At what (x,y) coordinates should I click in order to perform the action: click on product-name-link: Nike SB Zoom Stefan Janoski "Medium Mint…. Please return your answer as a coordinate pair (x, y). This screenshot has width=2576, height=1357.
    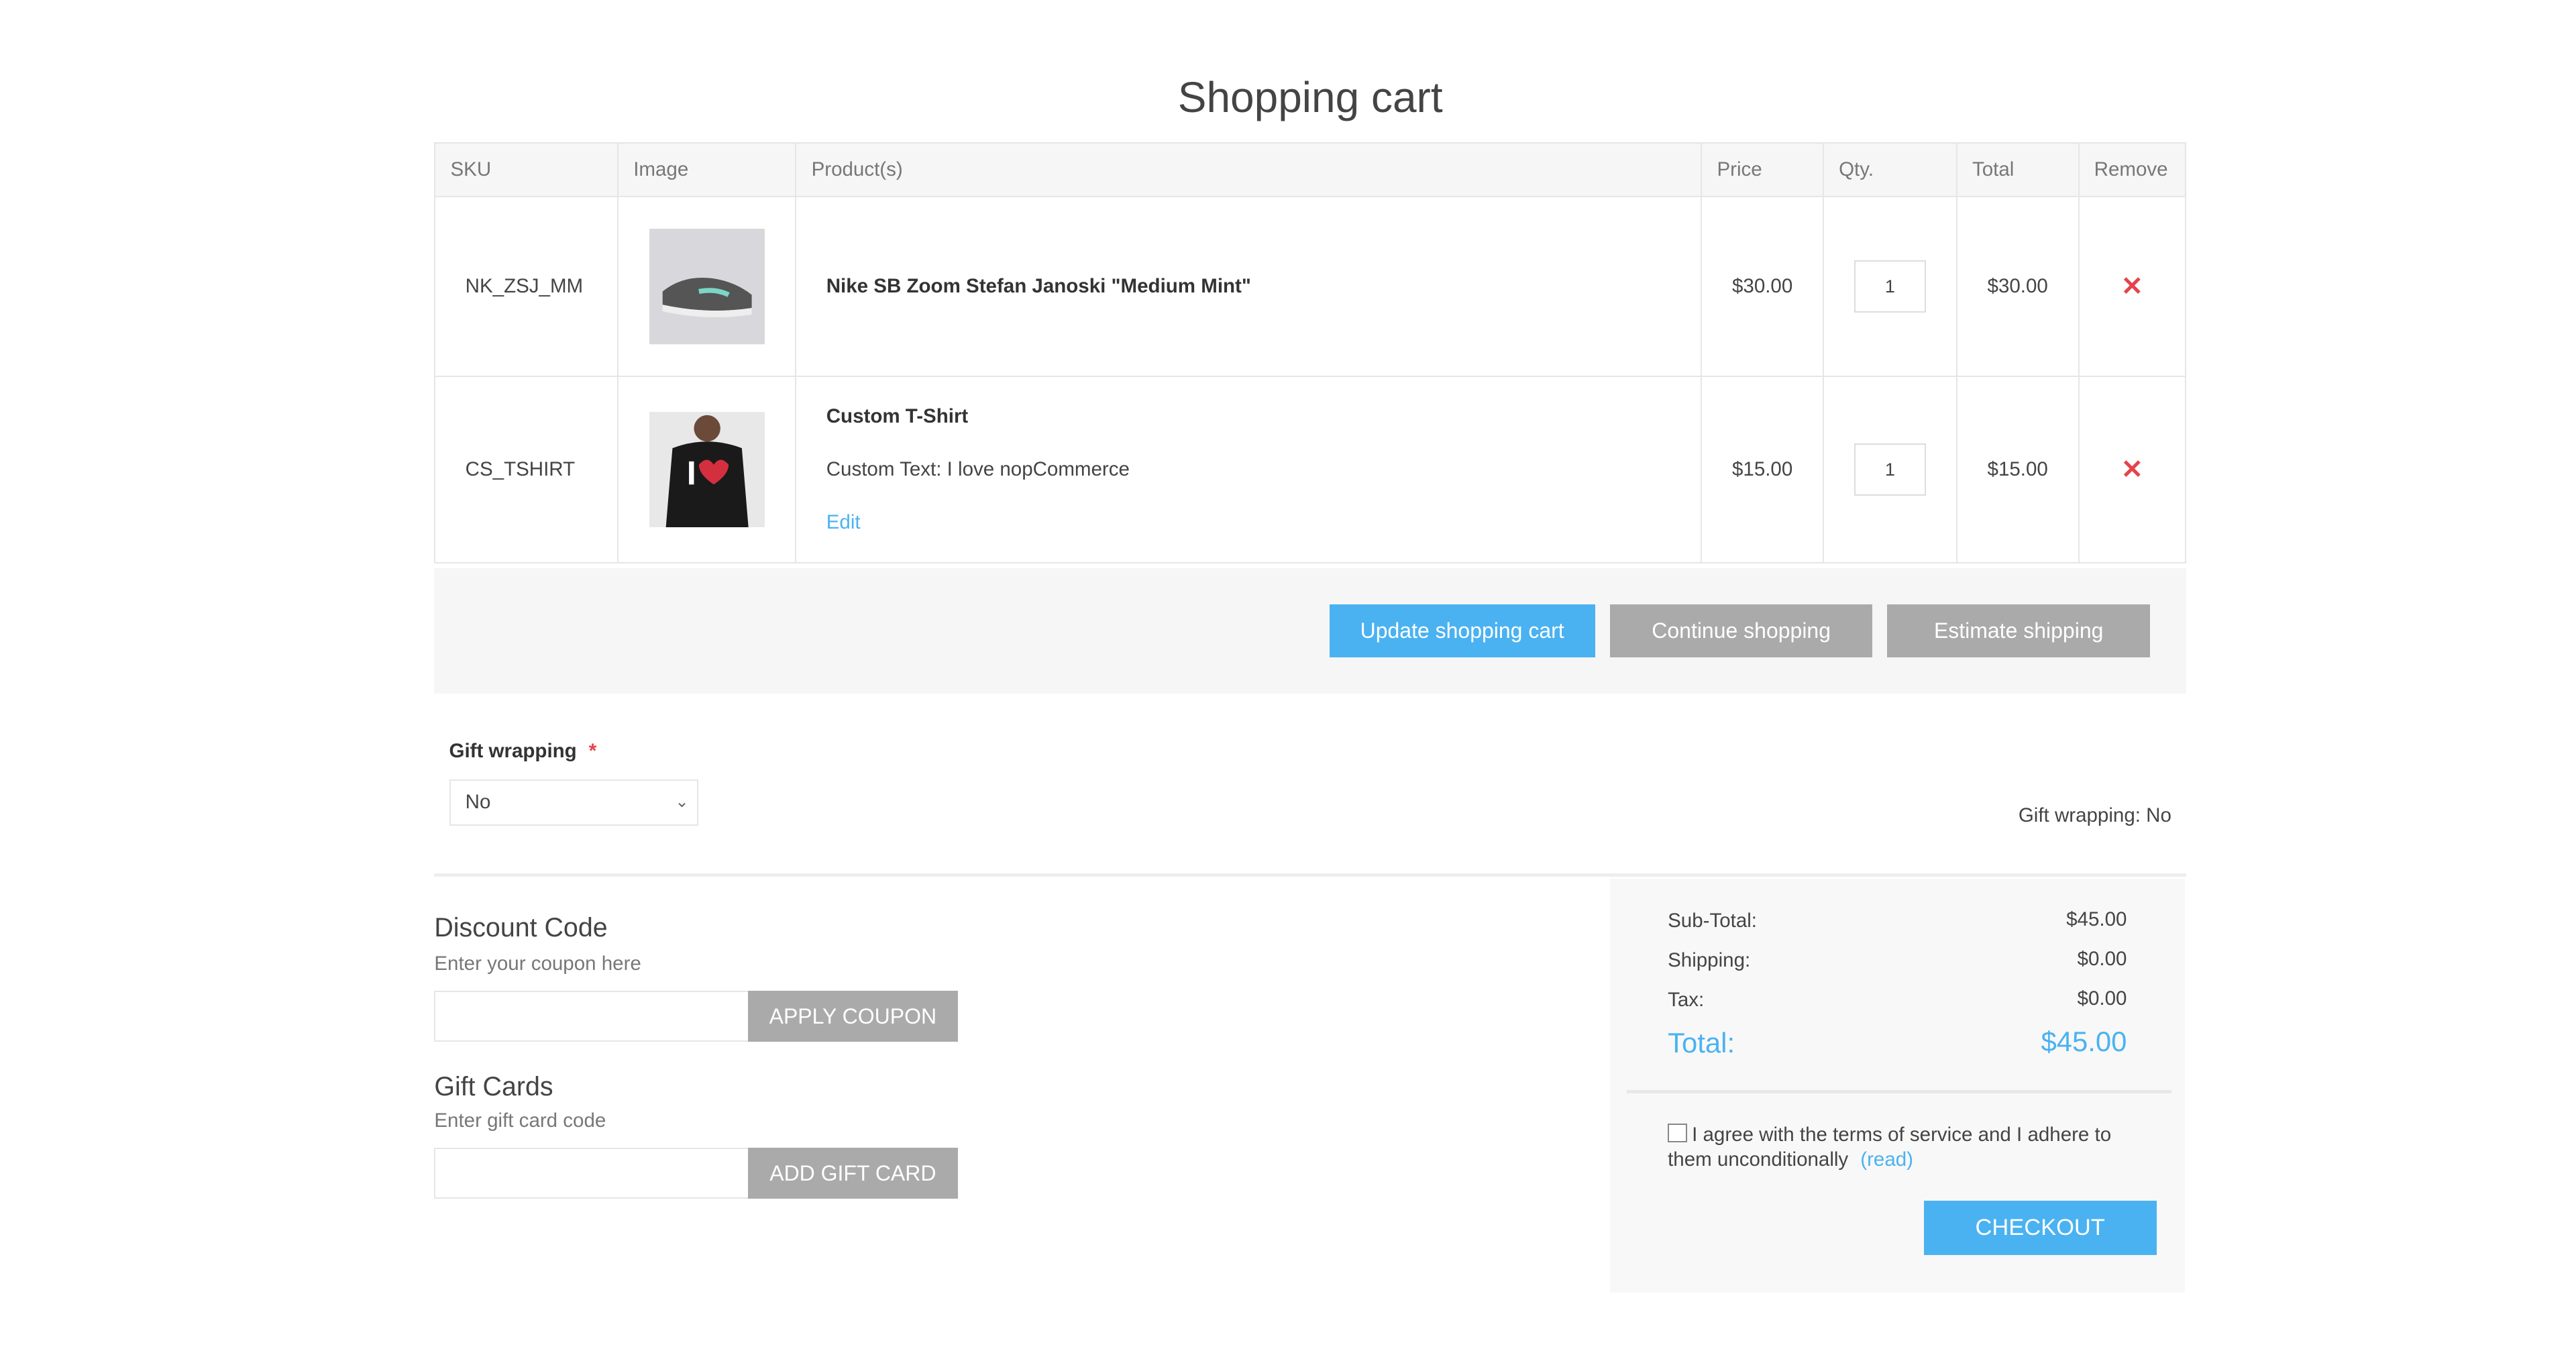
    Looking at the image, I should click on (1038, 286).